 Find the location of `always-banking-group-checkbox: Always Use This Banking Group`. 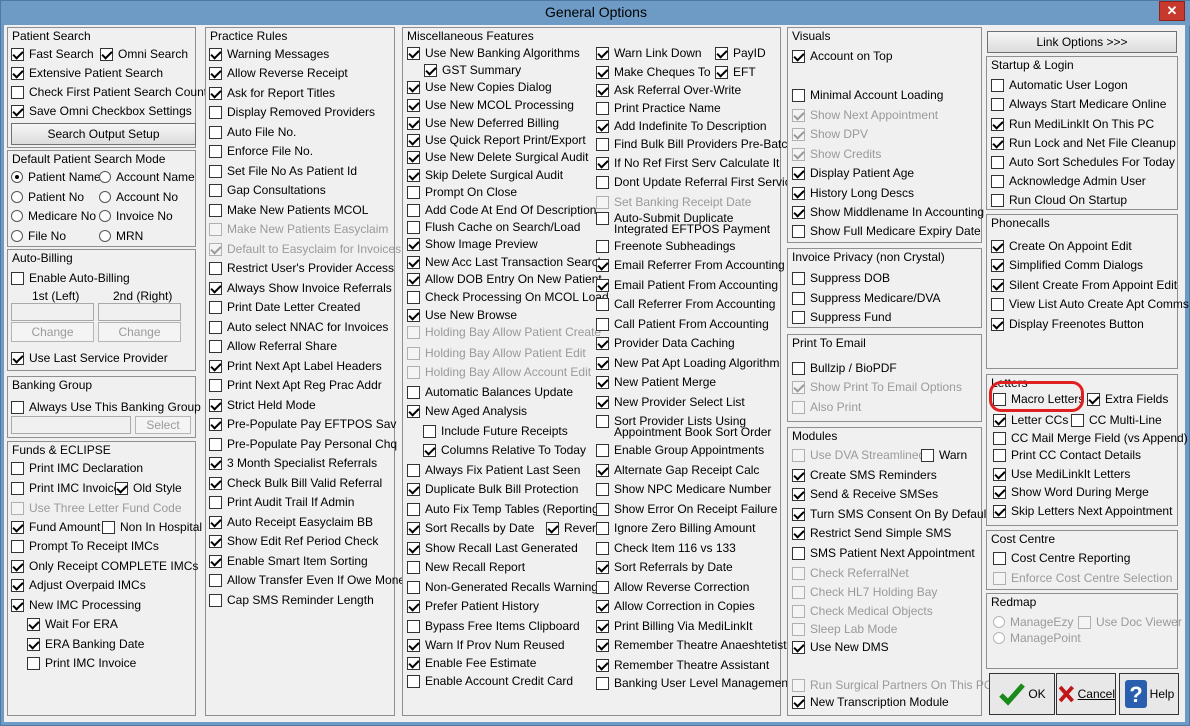

always-banking-group-checkbox: Always Use This Banking Group is located at coordinates (106, 407).